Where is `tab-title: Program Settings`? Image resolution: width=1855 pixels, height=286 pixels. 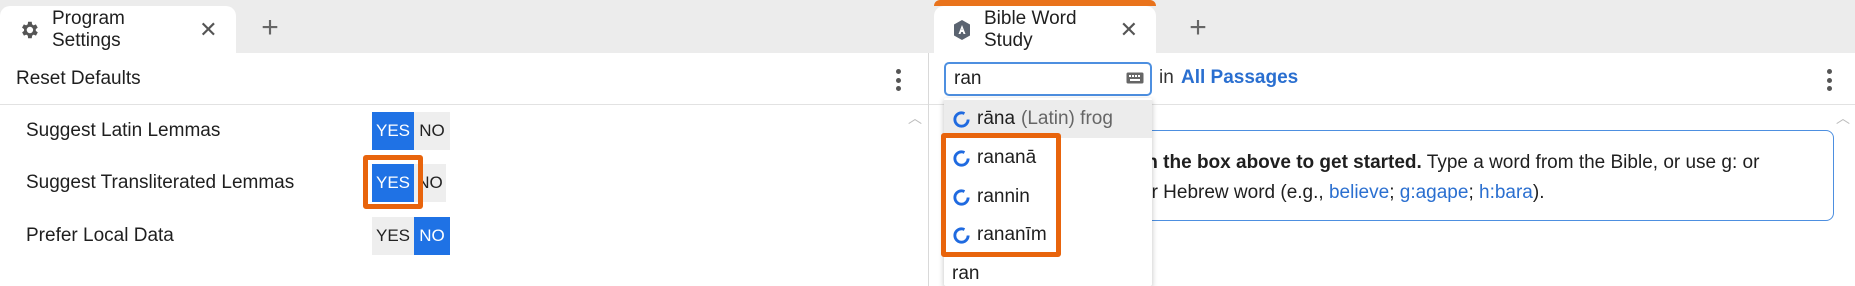
tab-title: Program Settings is located at coordinates (88, 29).